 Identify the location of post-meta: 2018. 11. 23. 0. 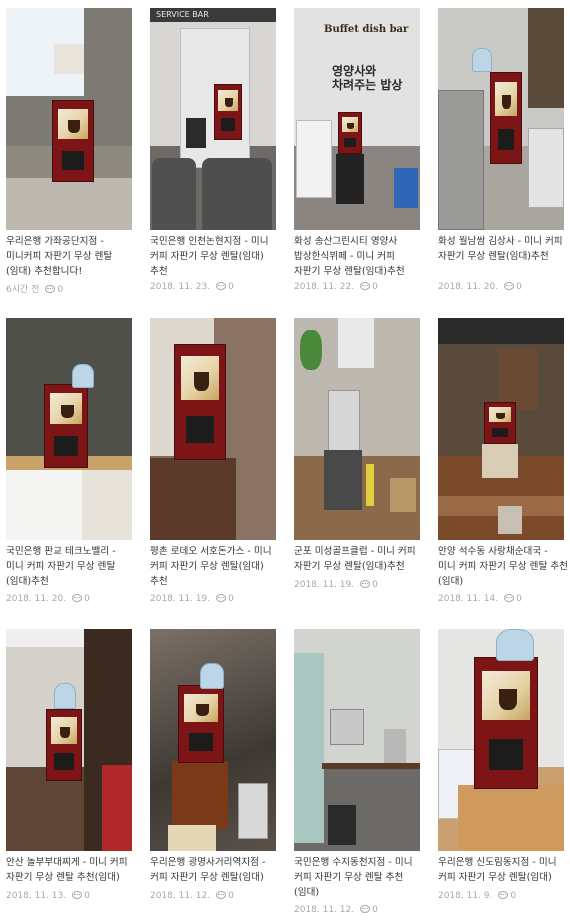
(213, 289).